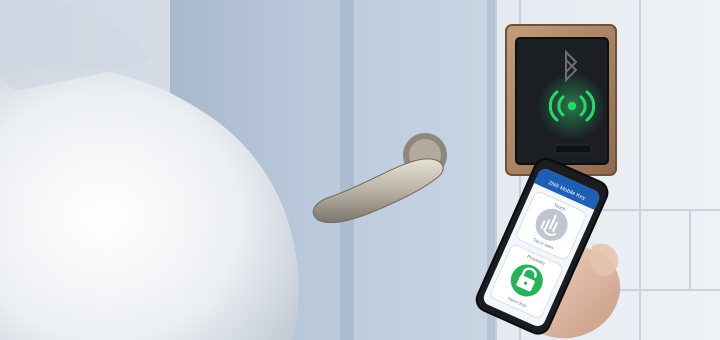  What do you see at coordinates (347, 170) in the screenshot?
I see `door-edge` at bounding box center [347, 170].